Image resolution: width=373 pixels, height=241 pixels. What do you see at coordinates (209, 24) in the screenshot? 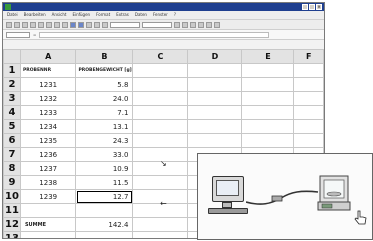
I see `align-center-icon` at bounding box center [209, 24].